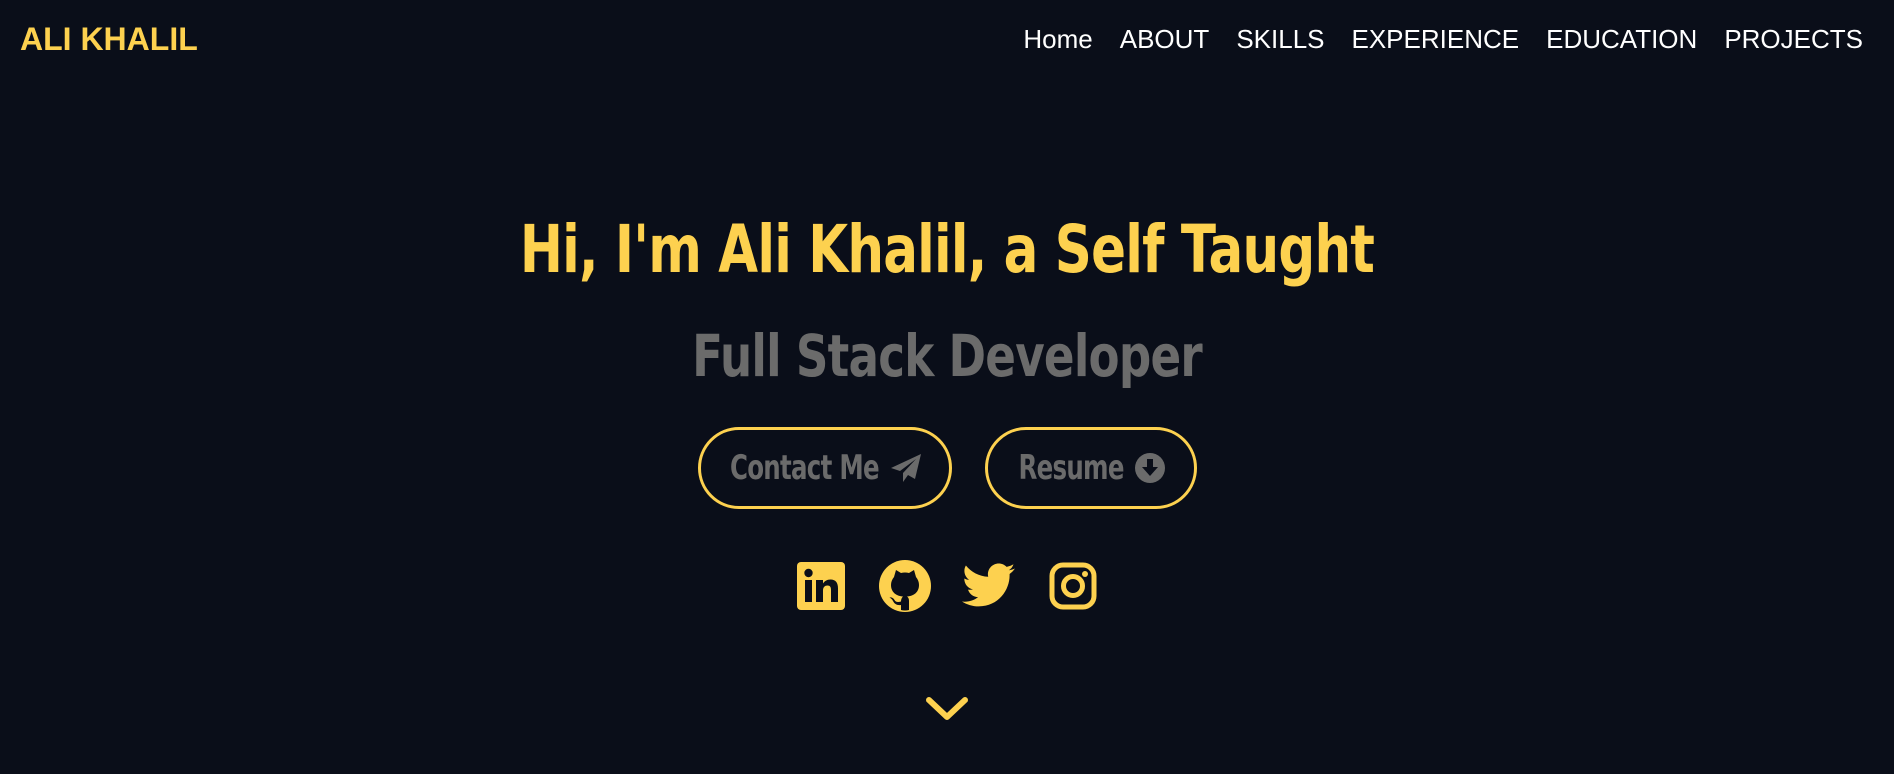  I want to click on nav-projects: PROJECTS, so click(1793, 39).